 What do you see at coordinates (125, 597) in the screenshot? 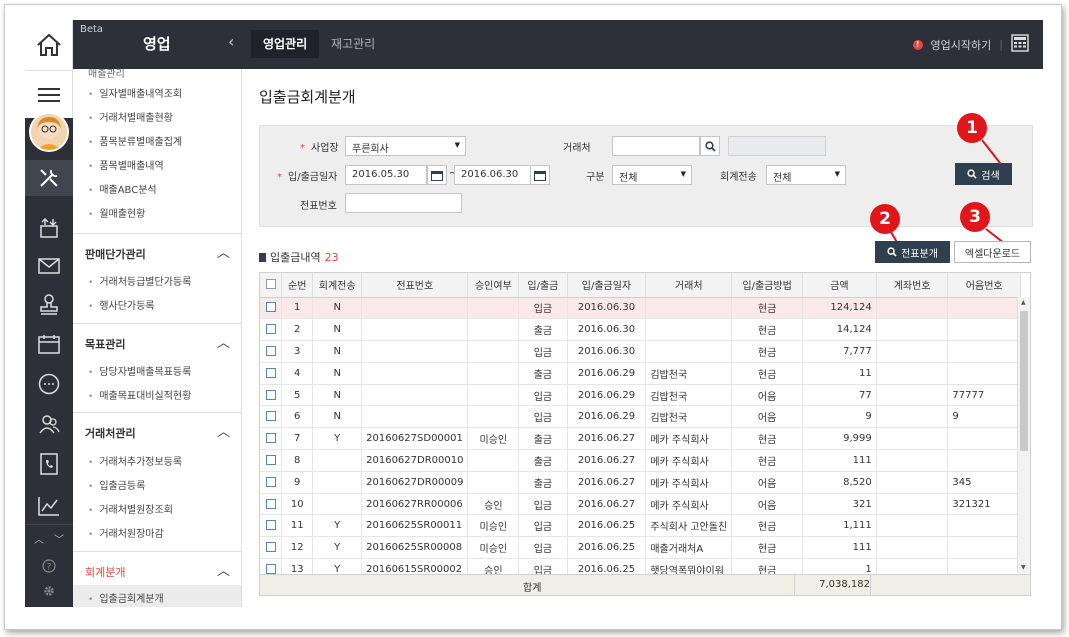
I see `sidebar-item-active: 입출금회계분개` at bounding box center [125, 597].